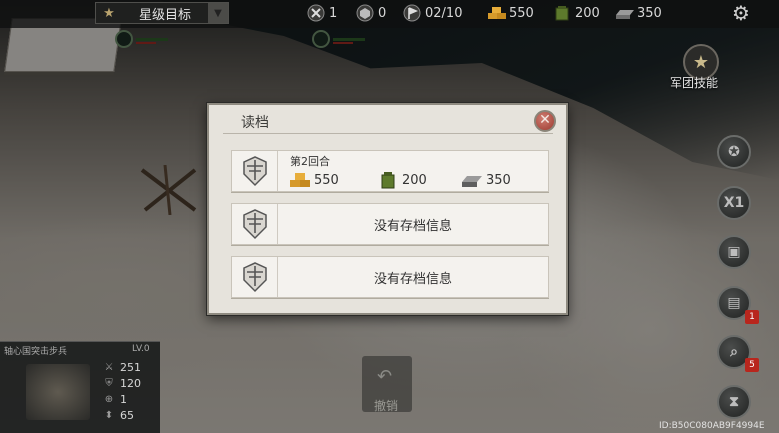 The height and width of the screenshot is (433, 779). What do you see at coordinates (386, 406) in the screenshot?
I see `undo-label: 撤销` at bounding box center [386, 406].